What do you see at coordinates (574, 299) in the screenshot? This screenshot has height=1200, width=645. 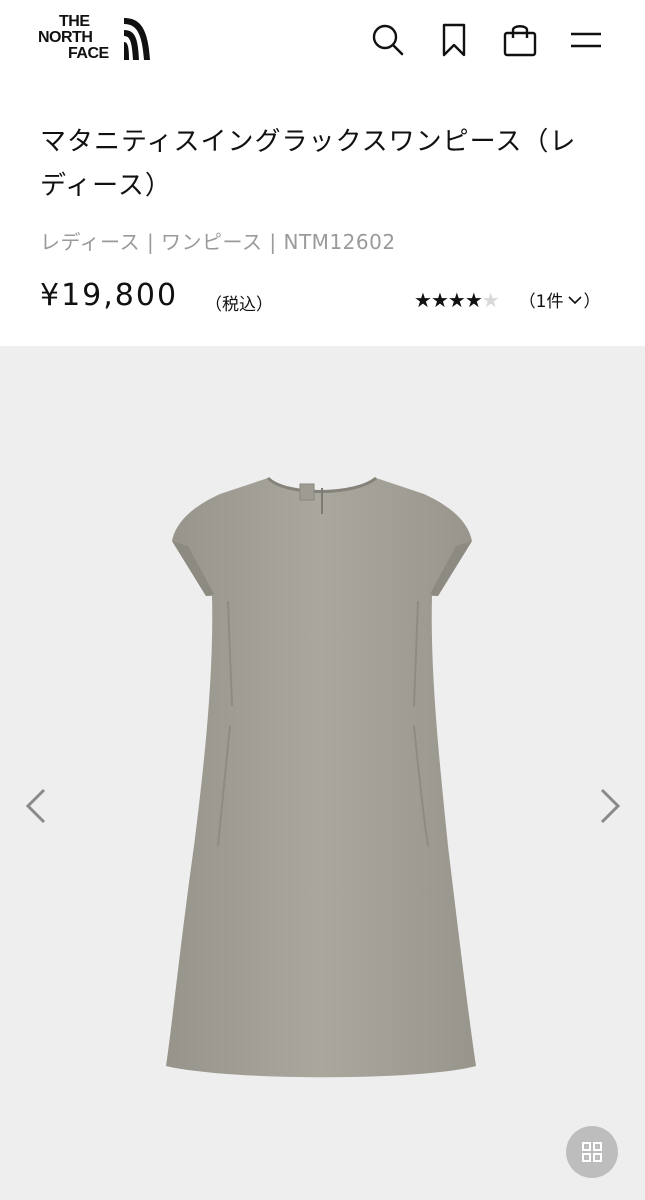 I see `chevron-down-icon` at bounding box center [574, 299].